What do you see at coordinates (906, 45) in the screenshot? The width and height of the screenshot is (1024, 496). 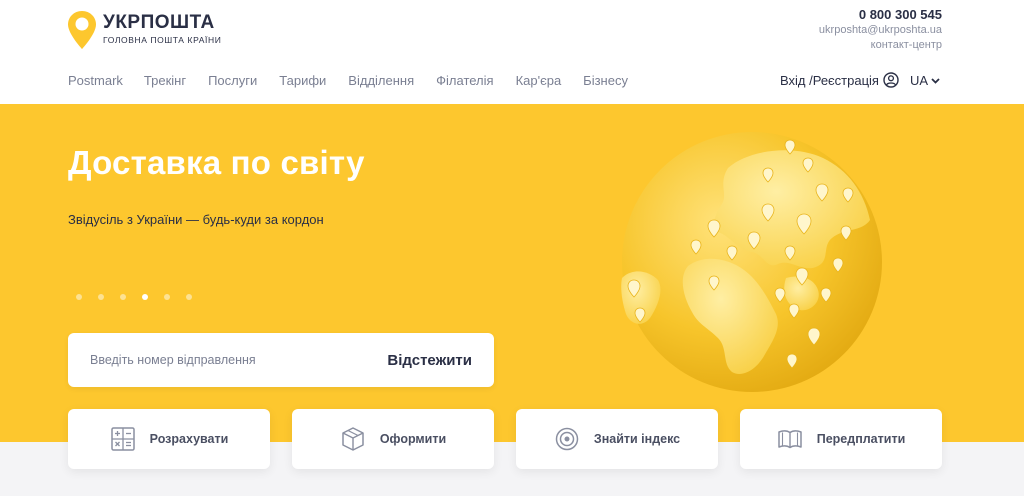 I see `contact-center-label: контакт-центр` at bounding box center [906, 45].